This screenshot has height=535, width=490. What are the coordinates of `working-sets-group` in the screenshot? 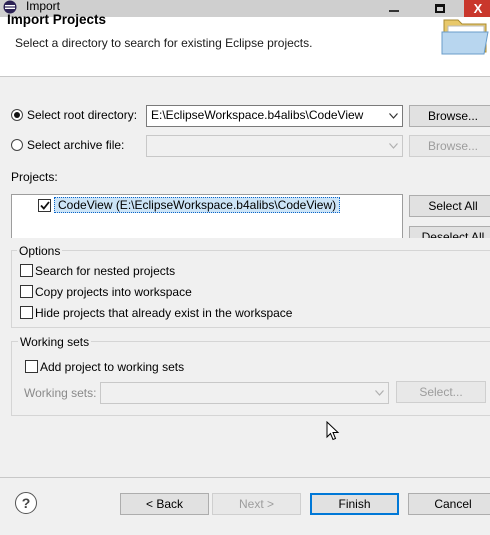 It's located at (250, 378).